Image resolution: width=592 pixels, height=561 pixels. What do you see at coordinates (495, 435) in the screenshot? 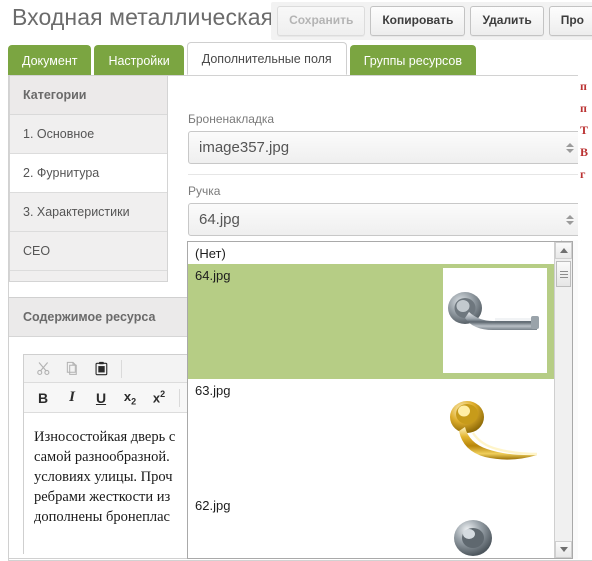
I see `gold-lever-handle-thumbnail` at bounding box center [495, 435].